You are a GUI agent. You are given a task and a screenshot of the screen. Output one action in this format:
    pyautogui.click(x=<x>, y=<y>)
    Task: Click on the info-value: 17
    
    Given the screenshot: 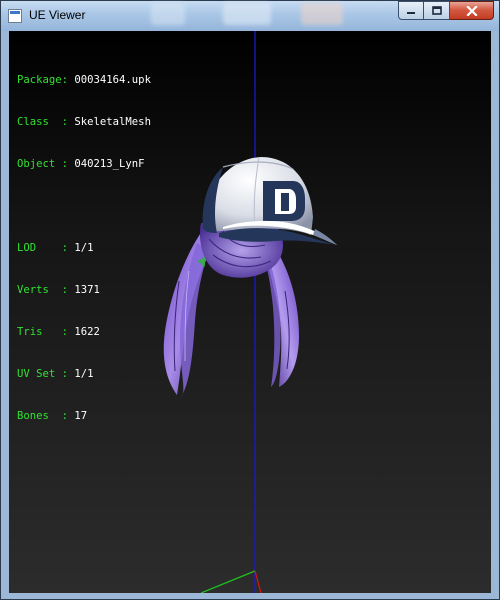 What is the action you would take?
    pyautogui.click(x=81, y=416)
    